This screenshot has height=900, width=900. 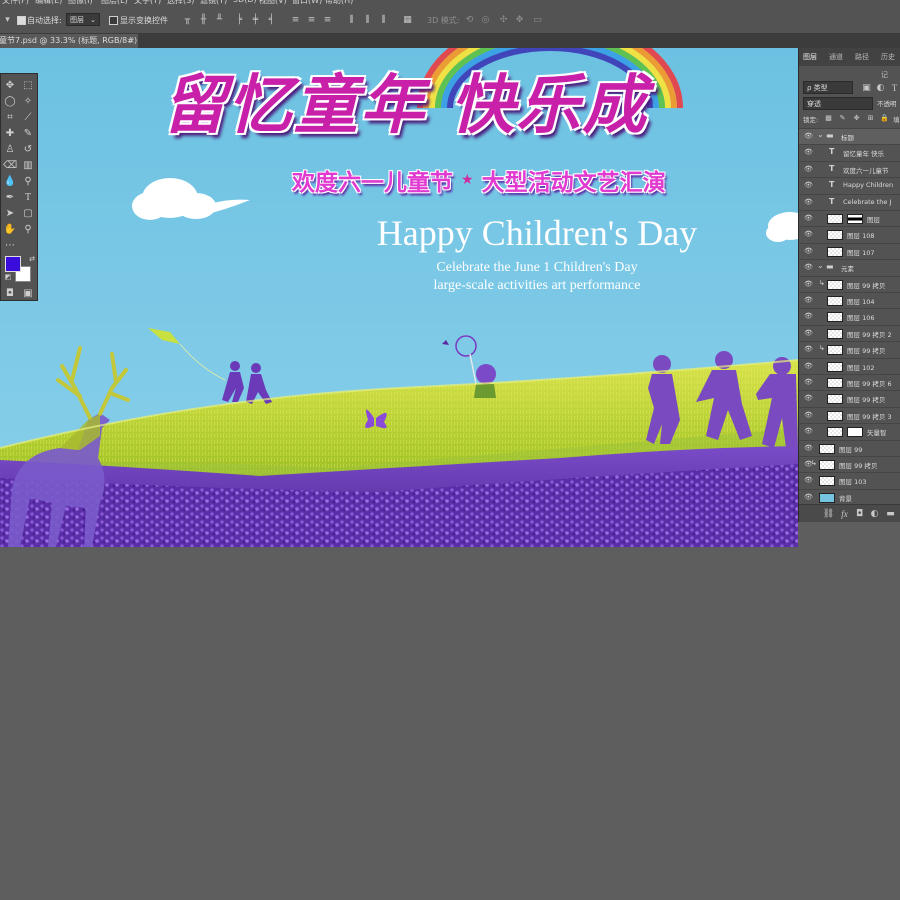 I want to click on brush-tool-icon: ✎, so click(x=28, y=133).